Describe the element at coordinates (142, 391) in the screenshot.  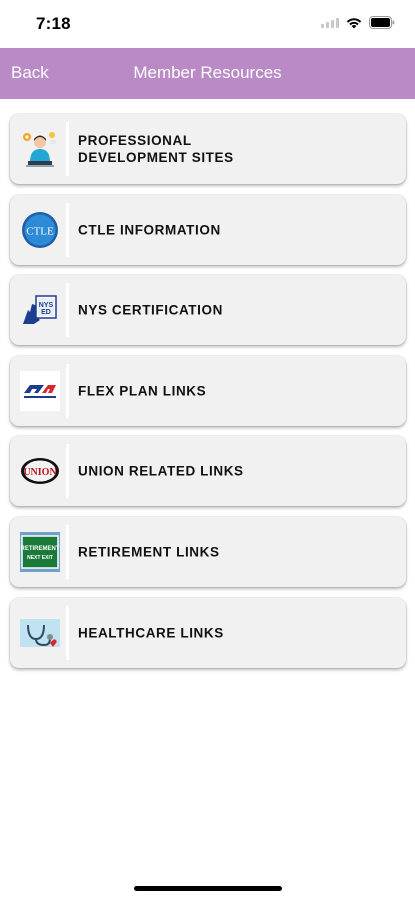
I see `list-item-label: FLEX PLAN LINKS` at that location.